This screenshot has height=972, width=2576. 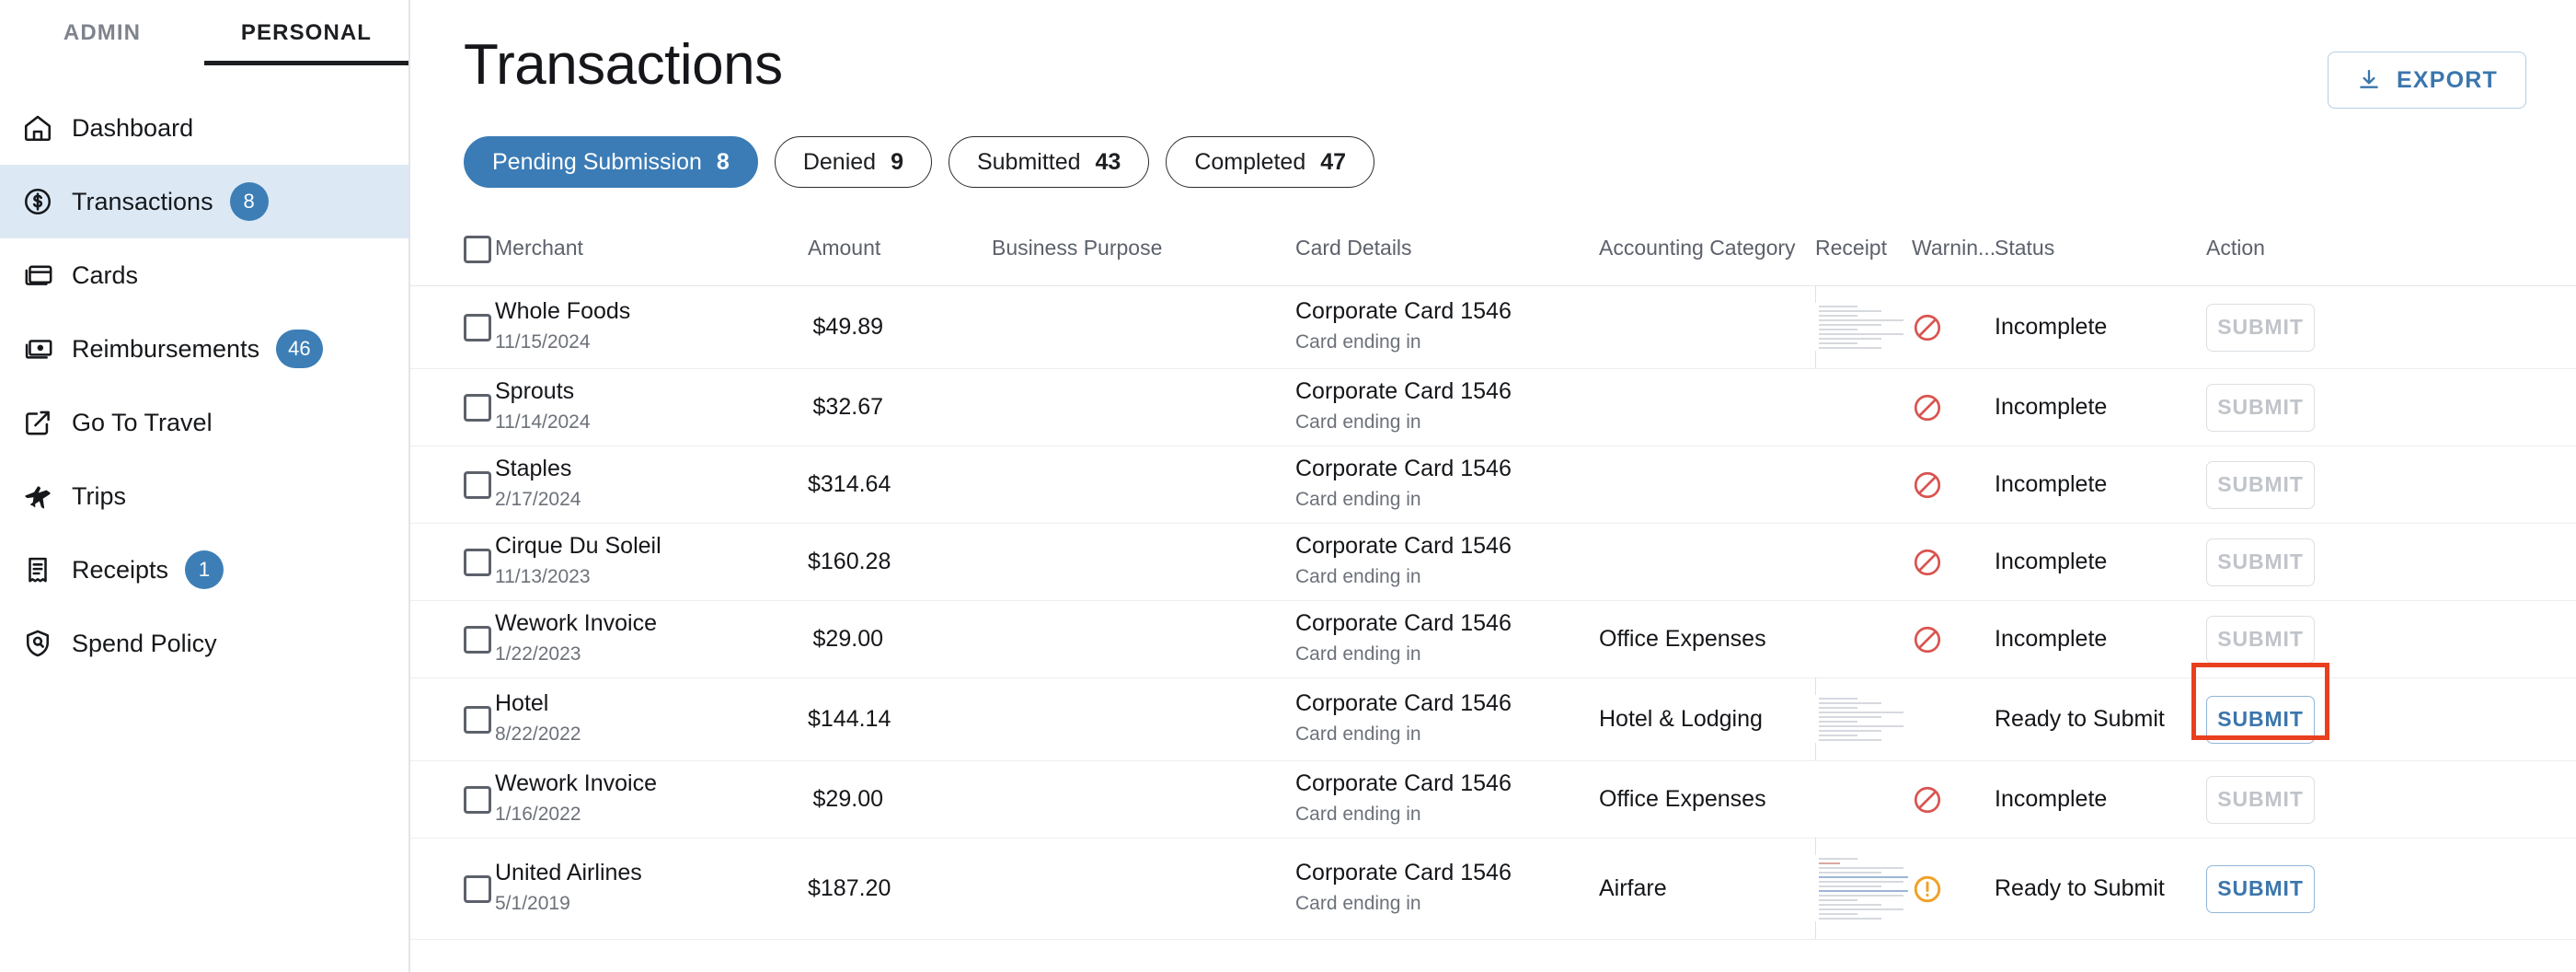 What do you see at coordinates (611, 162) in the screenshot?
I see `filter-chip-pending-submission: Pending Submission 8` at bounding box center [611, 162].